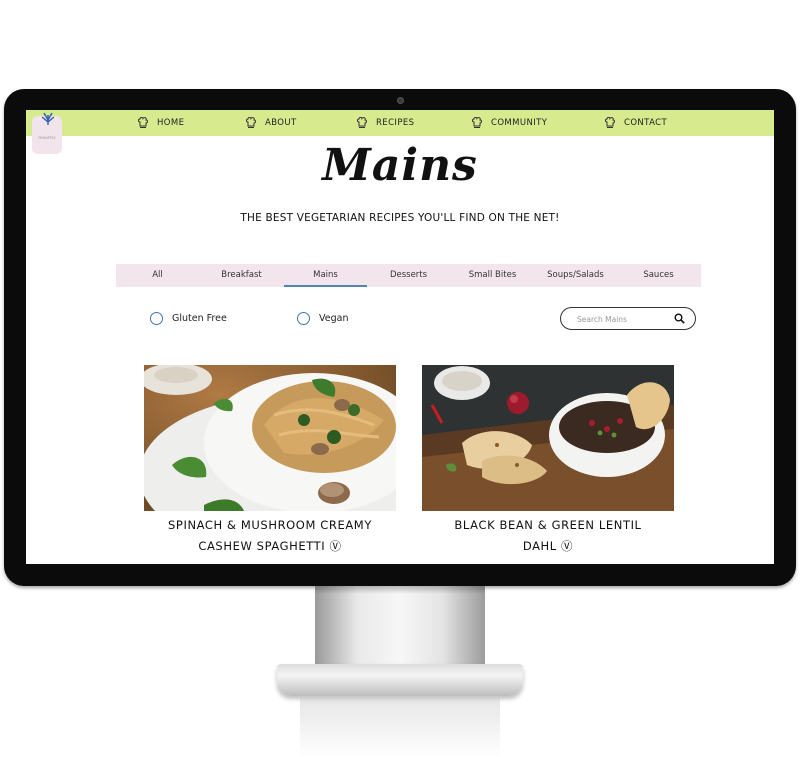 This screenshot has height=781, width=800. Describe the element at coordinates (270, 525) in the screenshot. I see `recipe-title-line: SPINACH & MUSHROOM CREAMY` at that location.